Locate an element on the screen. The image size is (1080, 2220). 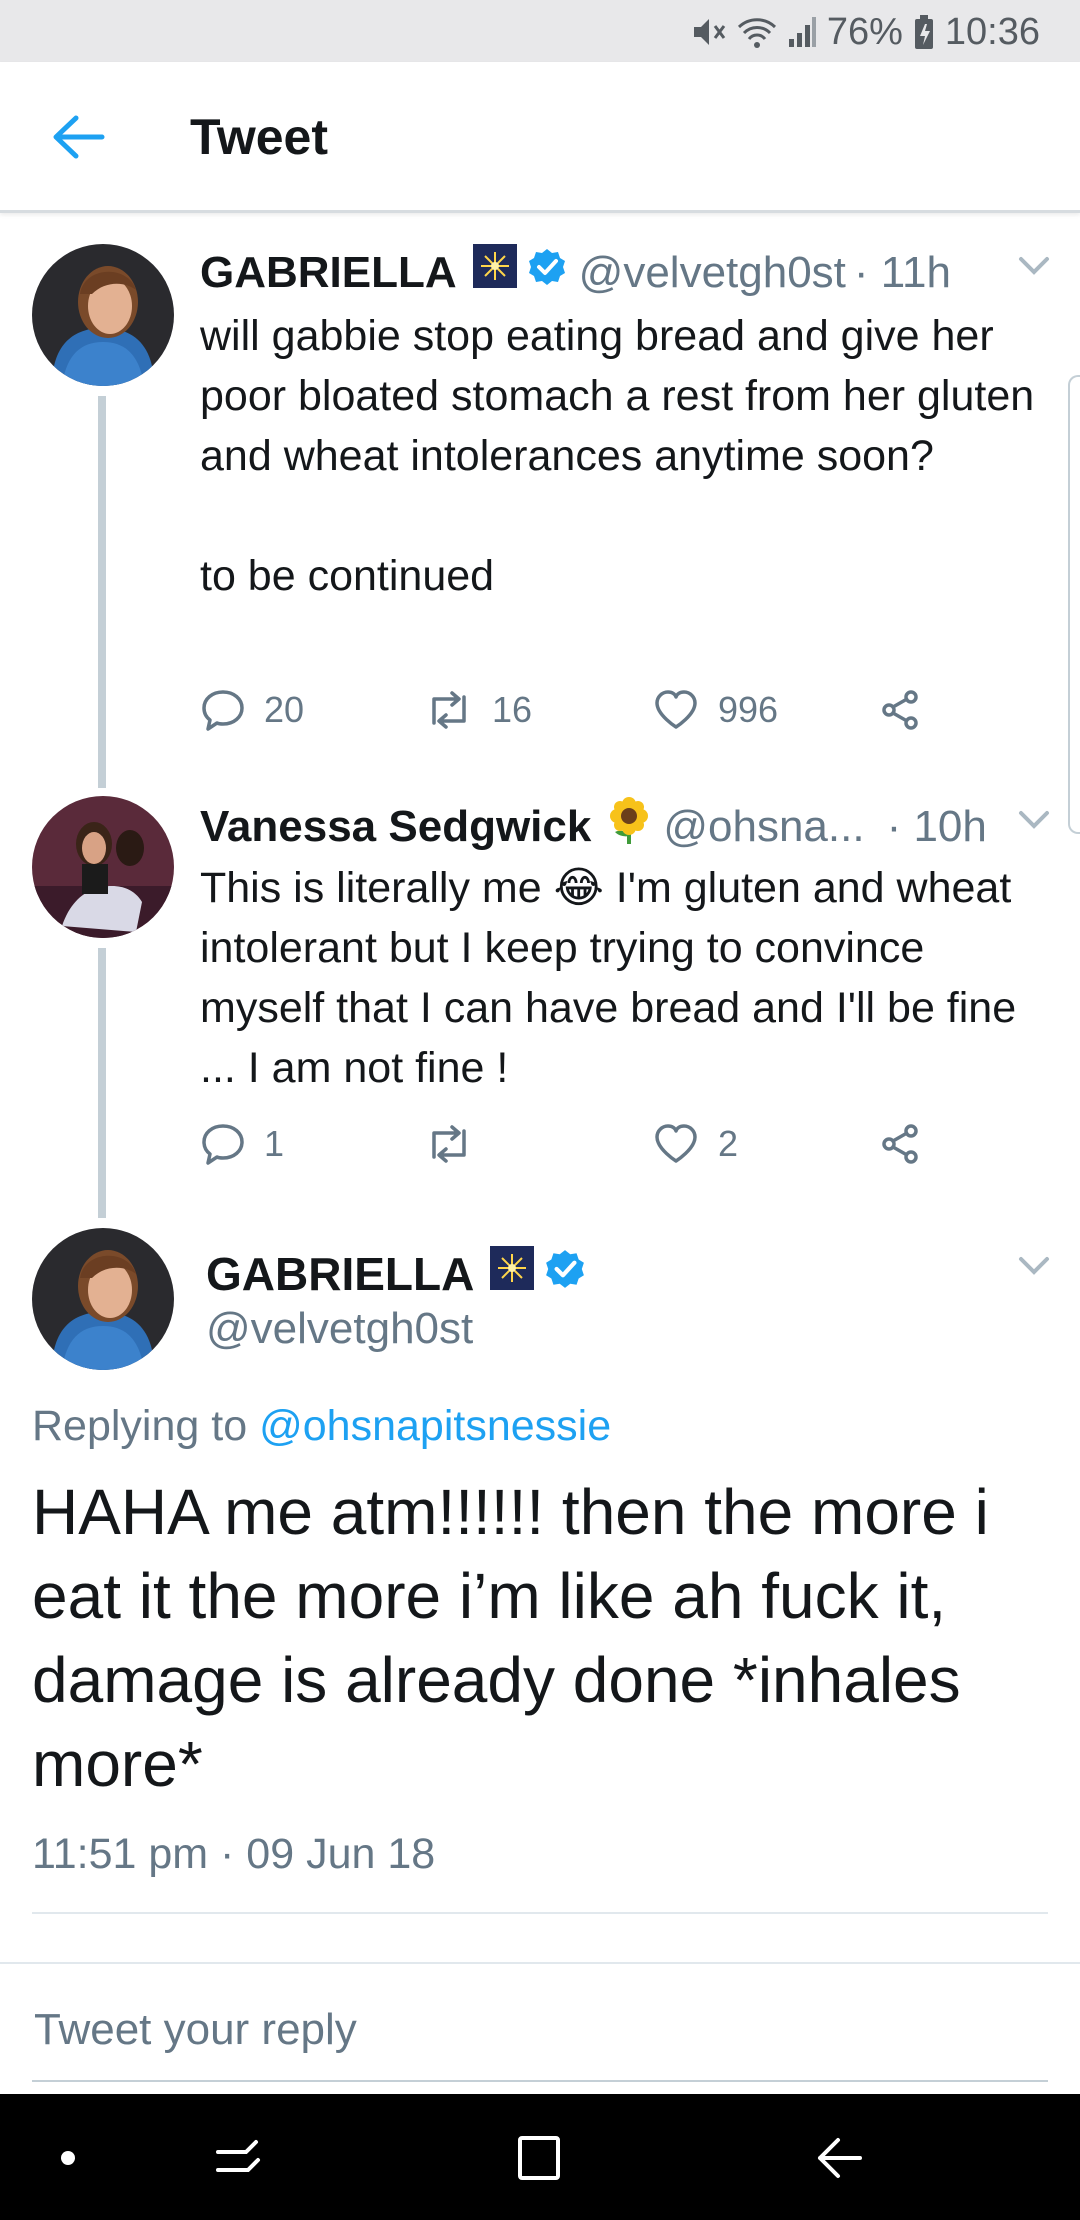
retweet-button is located at coordinates (458, 1144).